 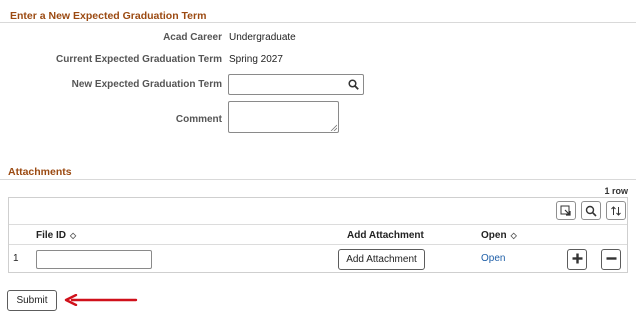 What do you see at coordinates (318, 258) in the screenshot?
I see `table-row: 1 Add Attachment Open` at bounding box center [318, 258].